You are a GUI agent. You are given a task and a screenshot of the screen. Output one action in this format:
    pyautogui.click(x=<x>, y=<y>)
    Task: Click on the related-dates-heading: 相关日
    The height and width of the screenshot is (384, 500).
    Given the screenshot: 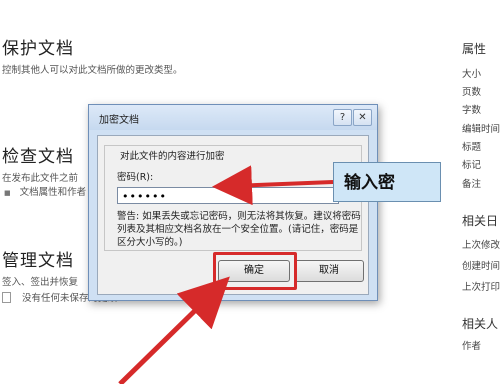 What is the action you would take?
    pyautogui.click(x=480, y=221)
    